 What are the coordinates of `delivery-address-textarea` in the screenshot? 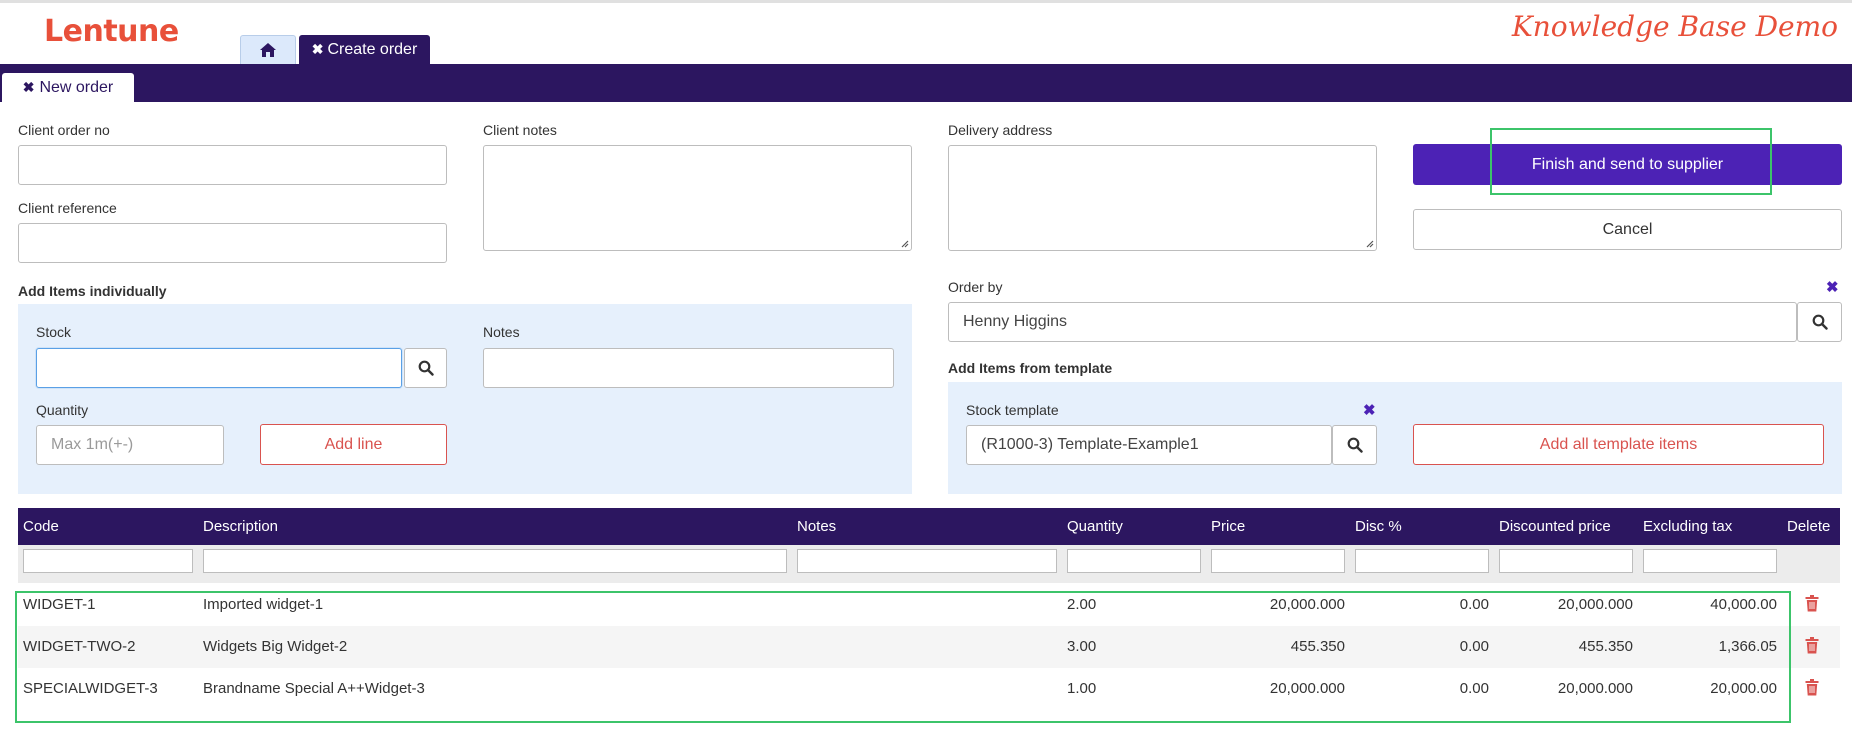 It's located at (1162, 198).